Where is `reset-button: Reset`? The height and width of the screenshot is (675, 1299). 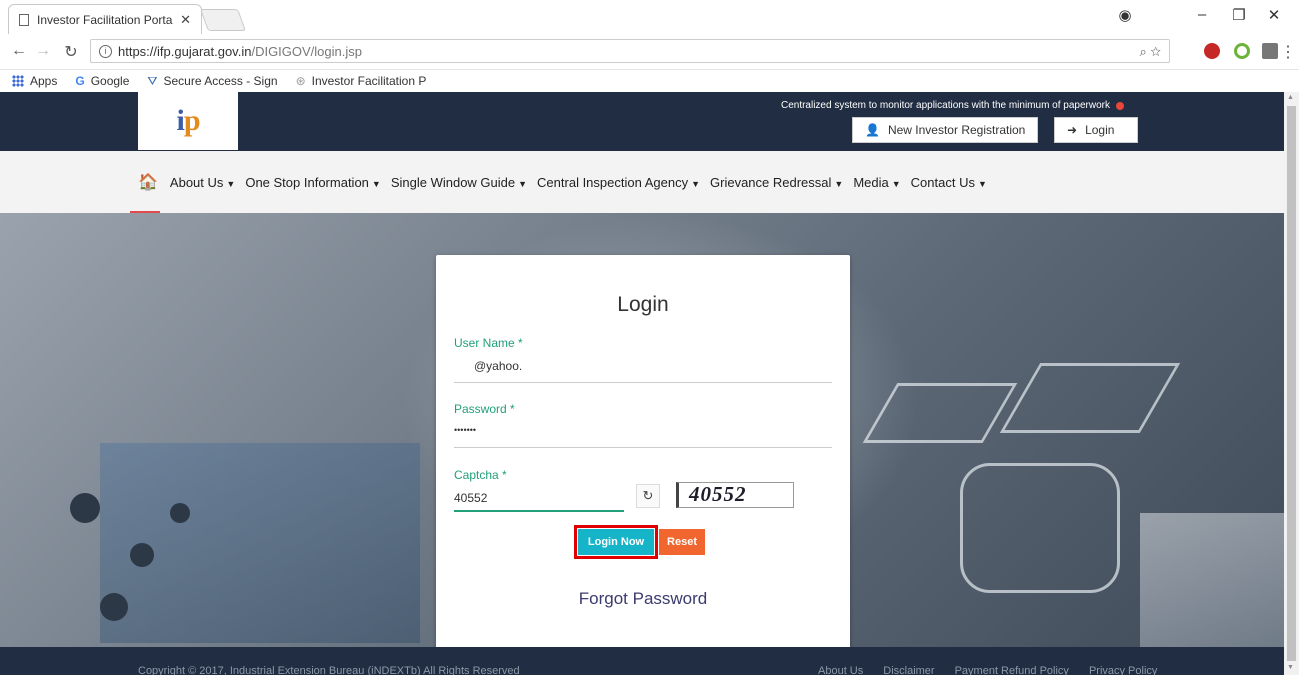 reset-button: Reset is located at coordinates (682, 542).